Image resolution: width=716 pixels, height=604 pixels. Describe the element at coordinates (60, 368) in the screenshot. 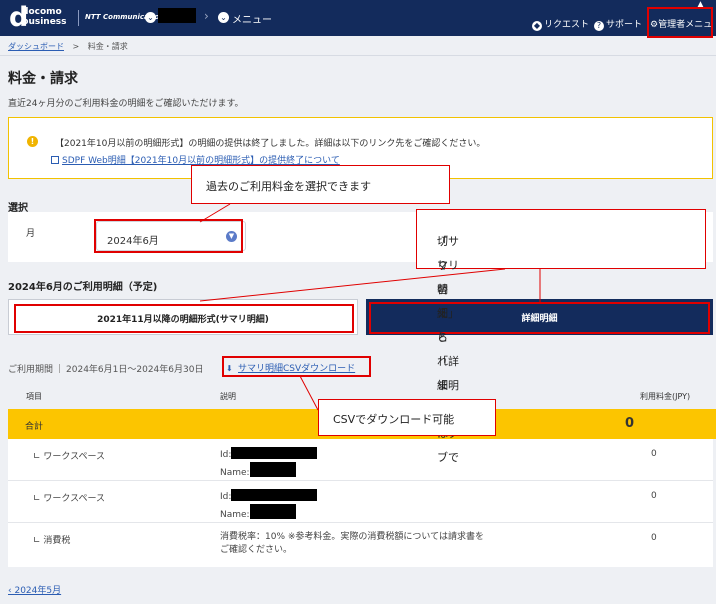

I see `period-divider` at that location.